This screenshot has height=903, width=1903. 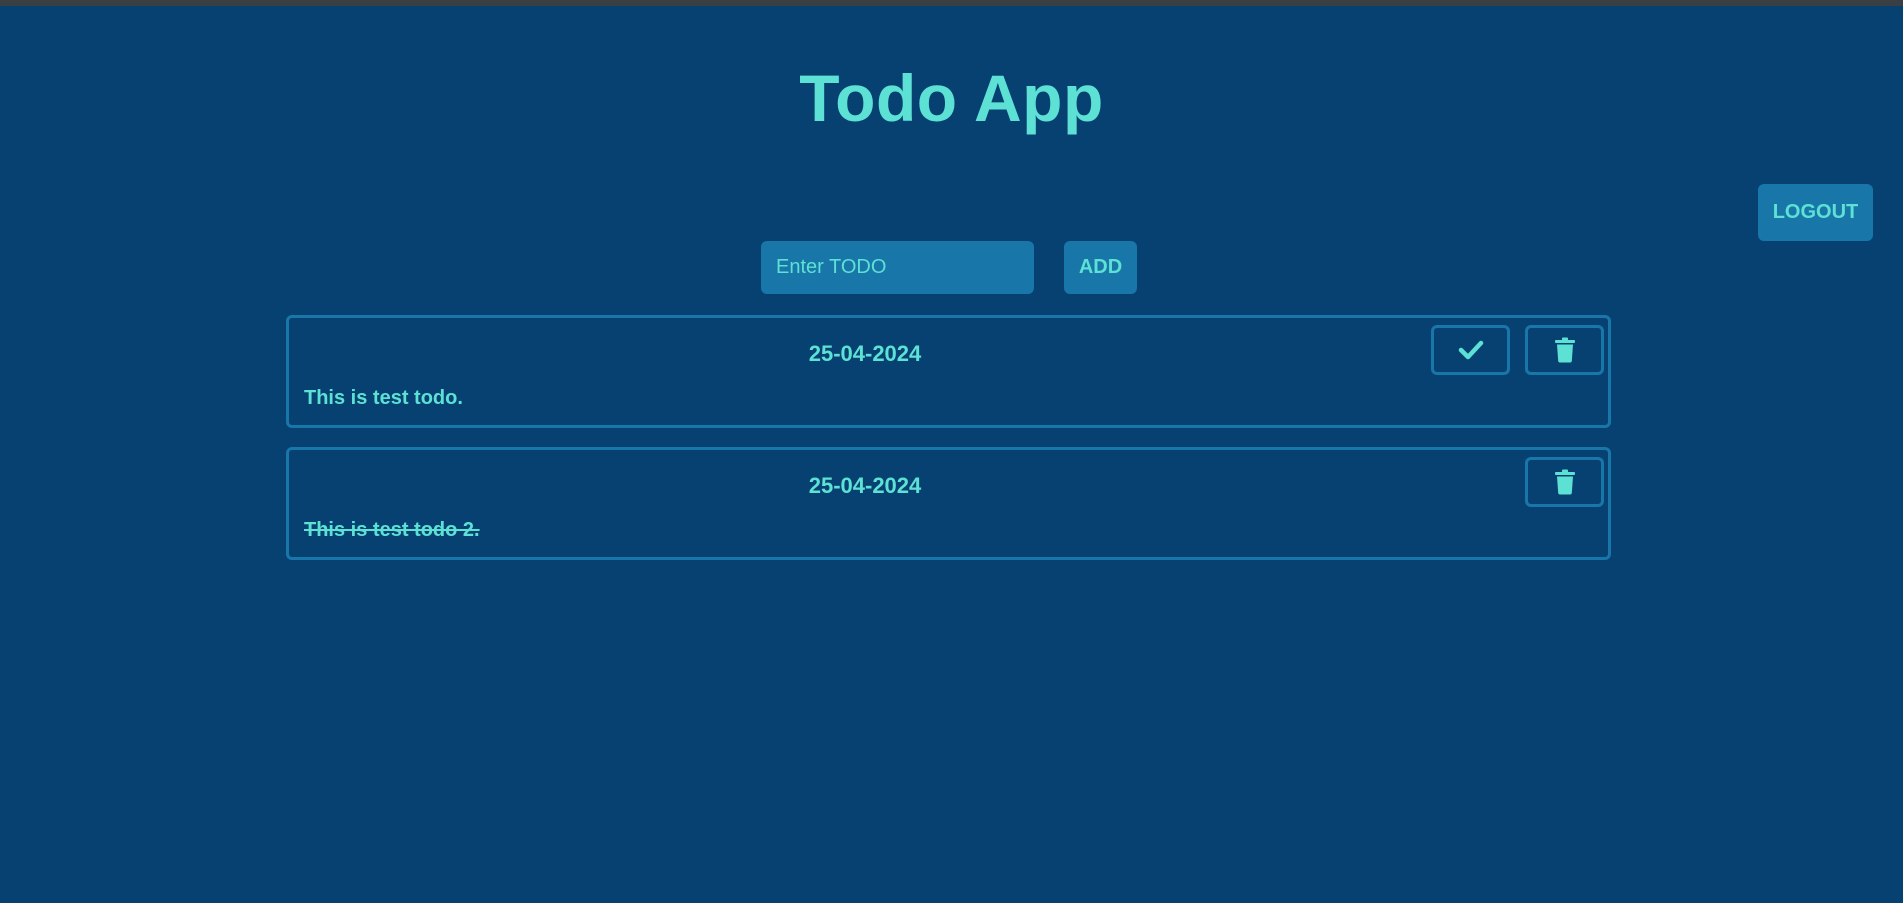 I want to click on add-button: ADD, so click(x=1100, y=267).